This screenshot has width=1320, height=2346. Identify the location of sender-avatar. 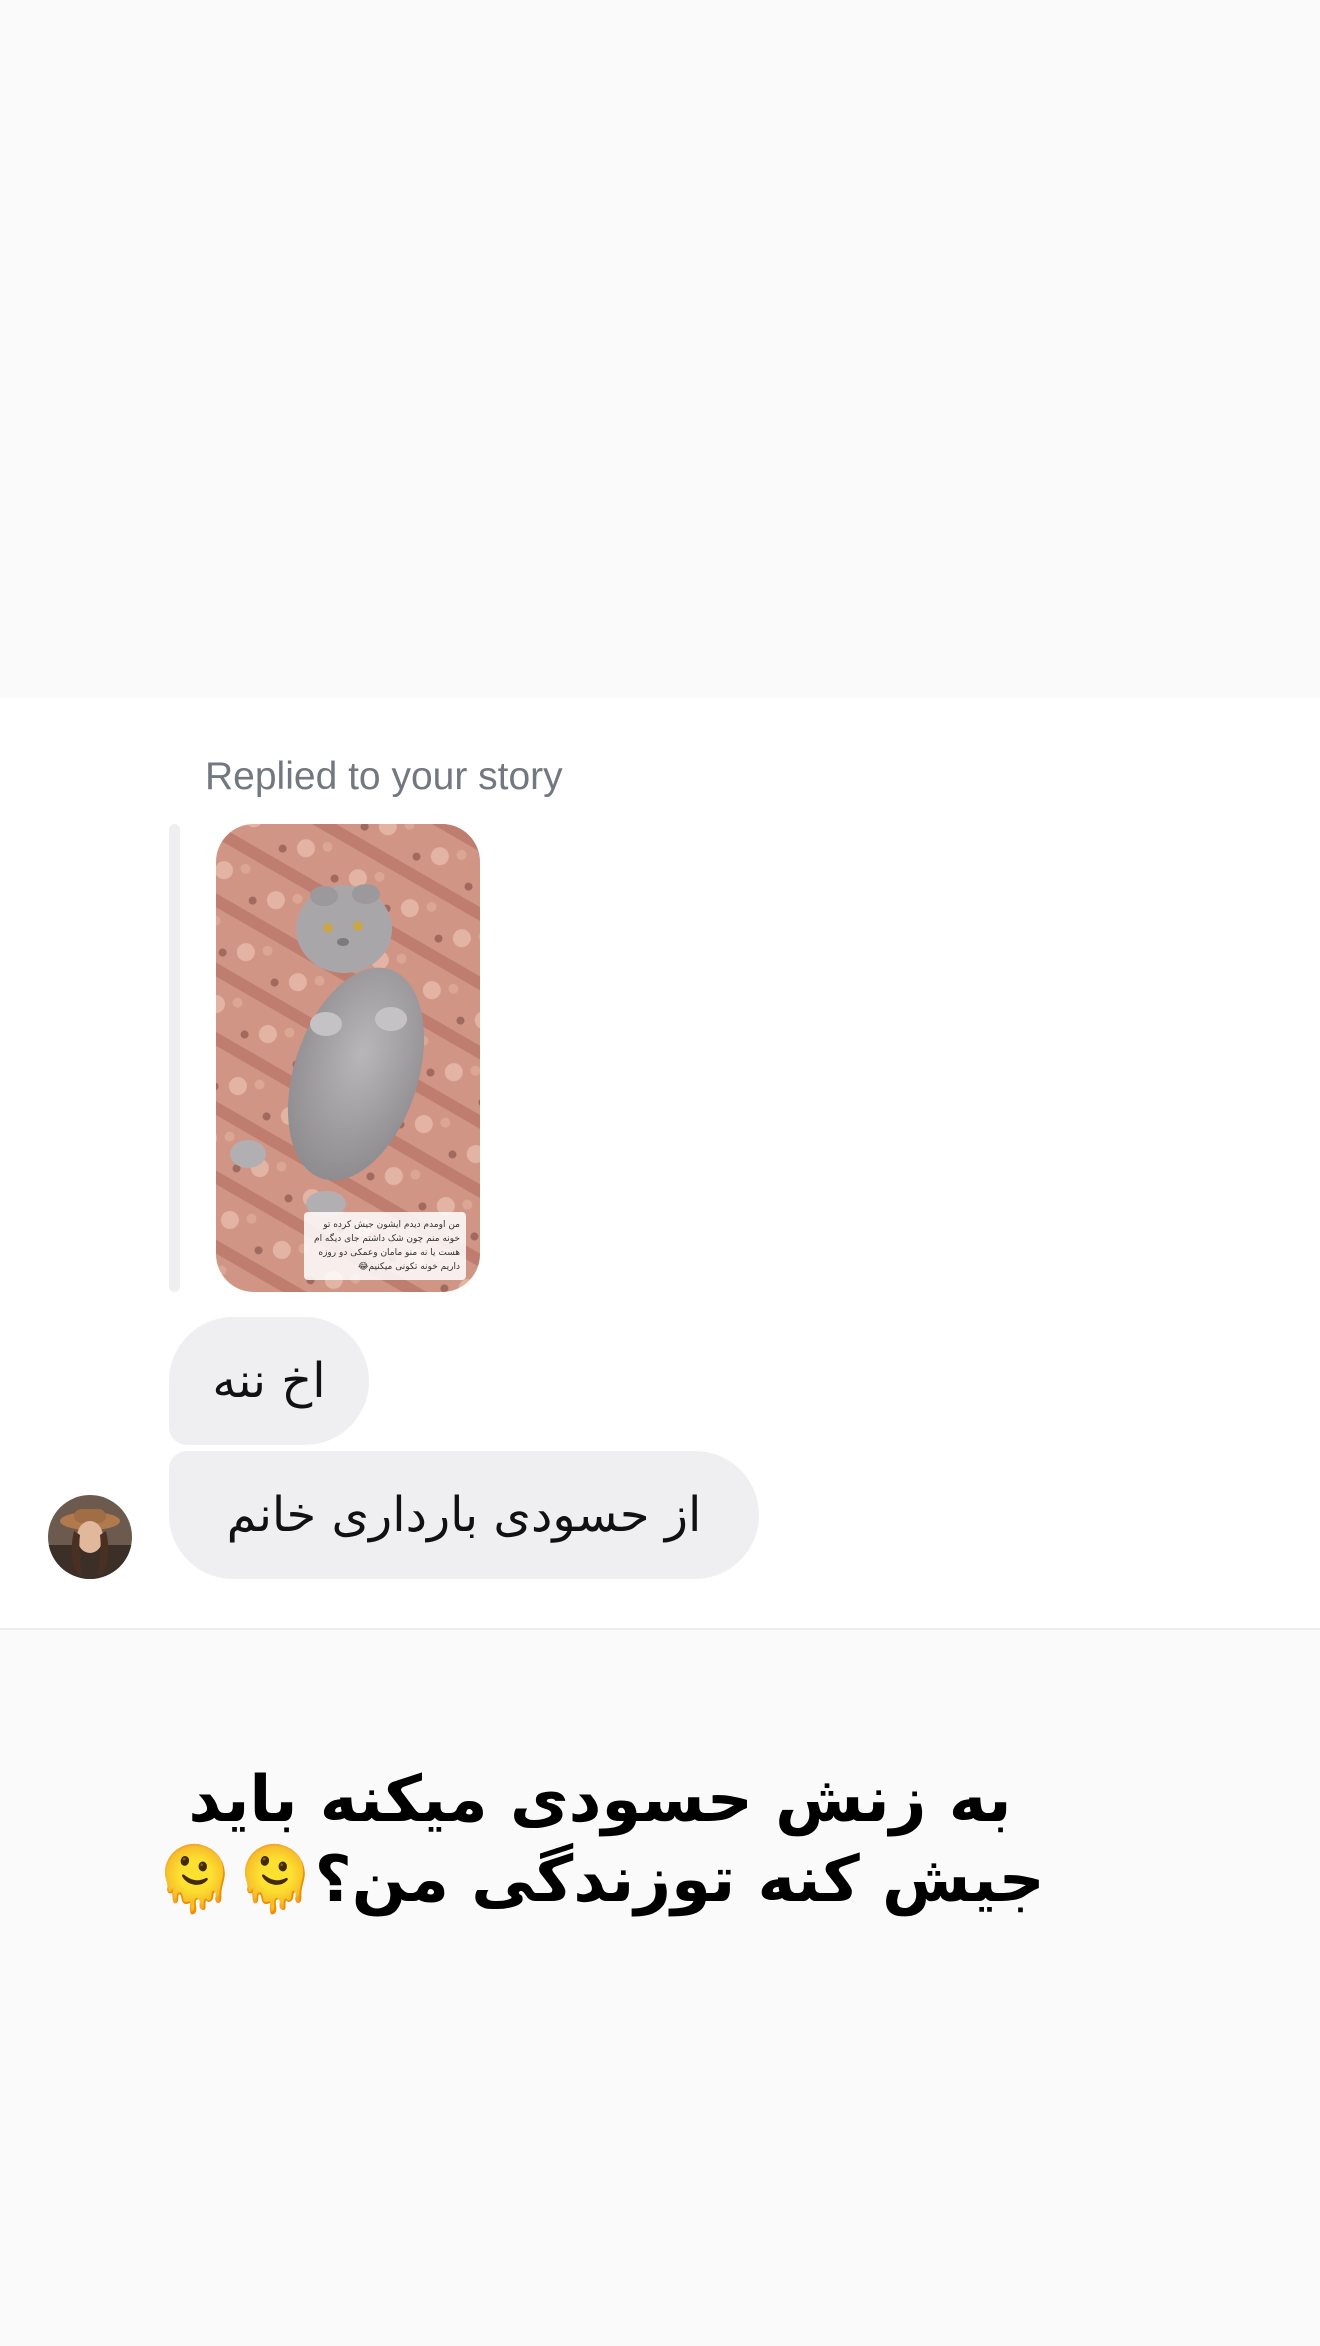
(90, 1537).